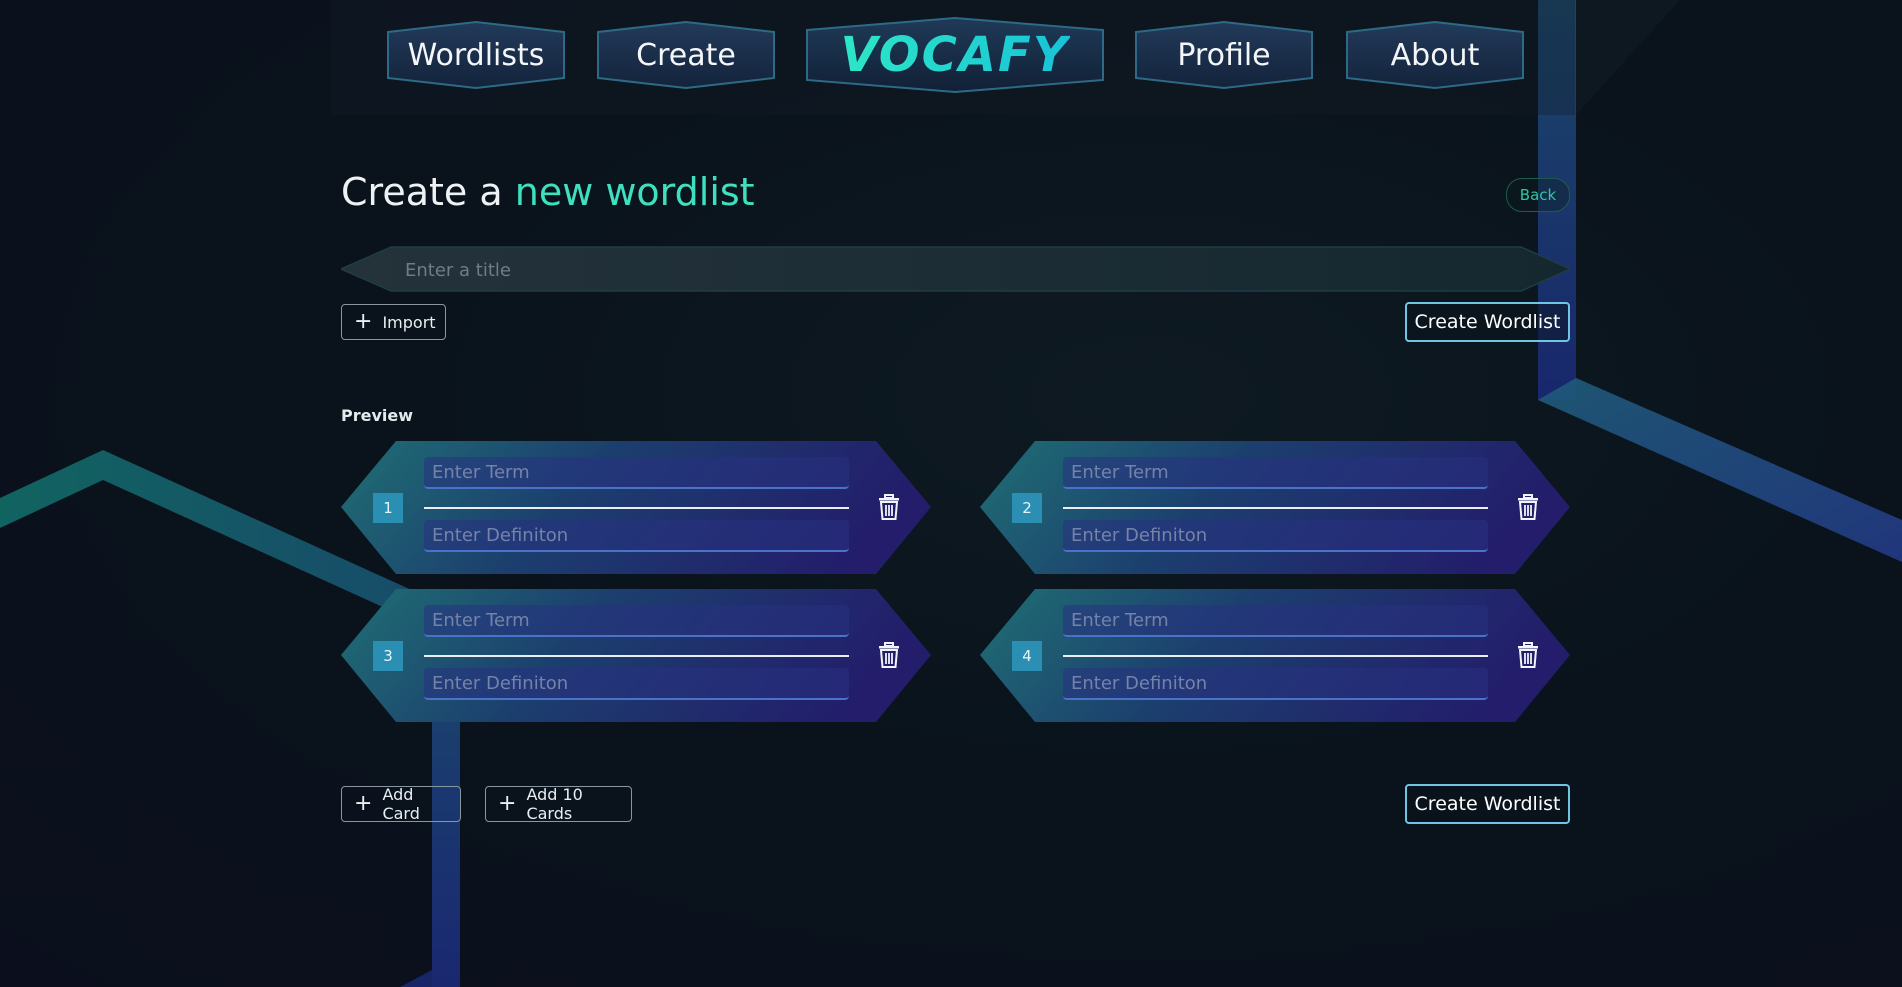  What do you see at coordinates (401, 804) in the screenshot?
I see `add-card-button: + Add Card` at bounding box center [401, 804].